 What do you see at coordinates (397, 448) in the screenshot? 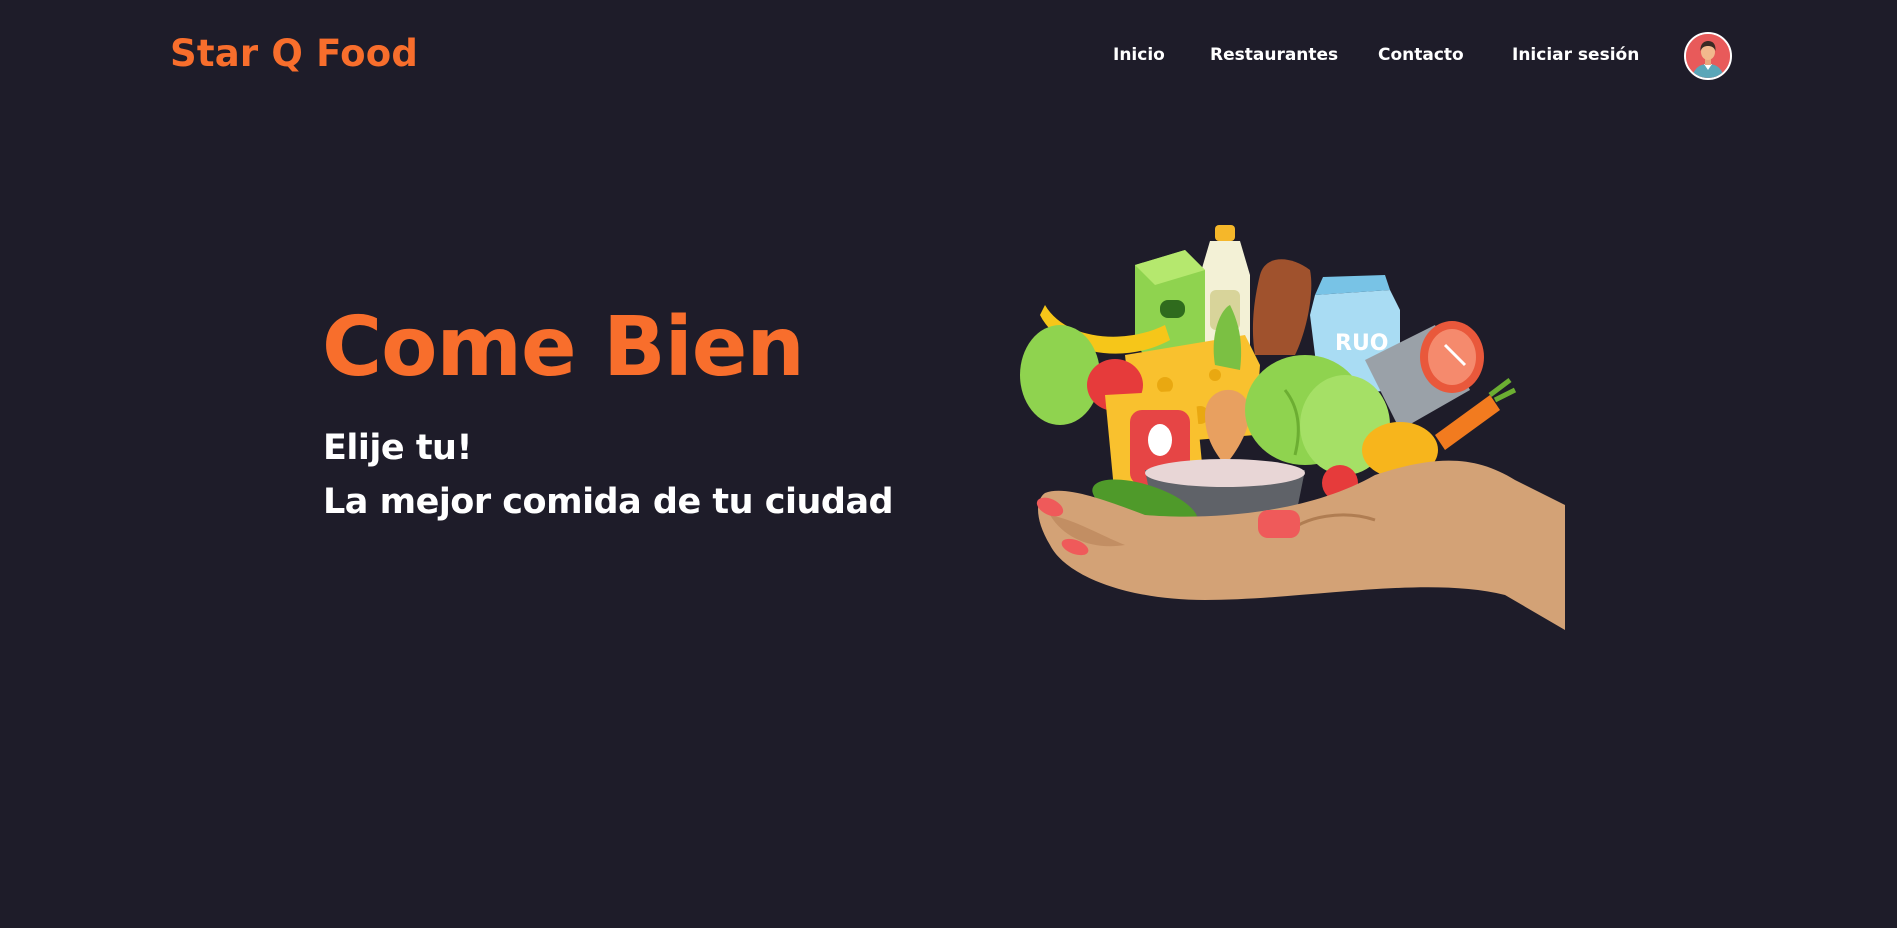
I see `hero-subtitle-line-1: Elije tu!` at bounding box center [397, 448].